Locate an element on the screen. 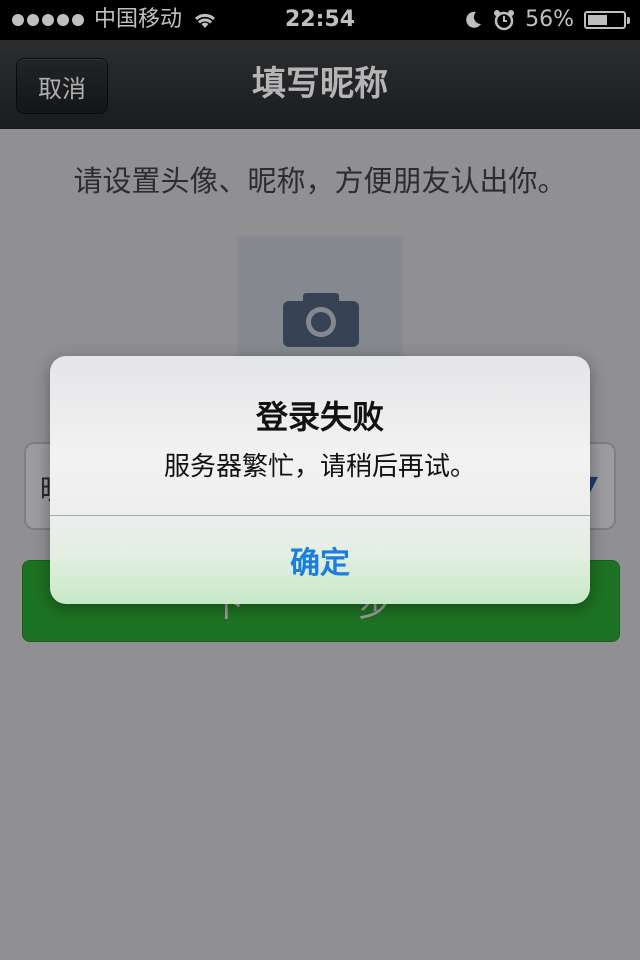 Image resolution: width=640 pixels, height=960 pixels. dim-overlay-top is located at coordinates (320, 64).